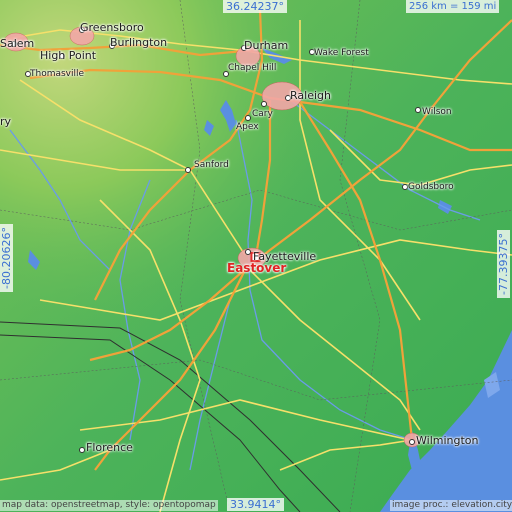 This screenshot has width=512, height=512. Describe the element at coordinates (447, 440) in the screenshot. I see `city-label-wilmington: Wilmington` at that location.